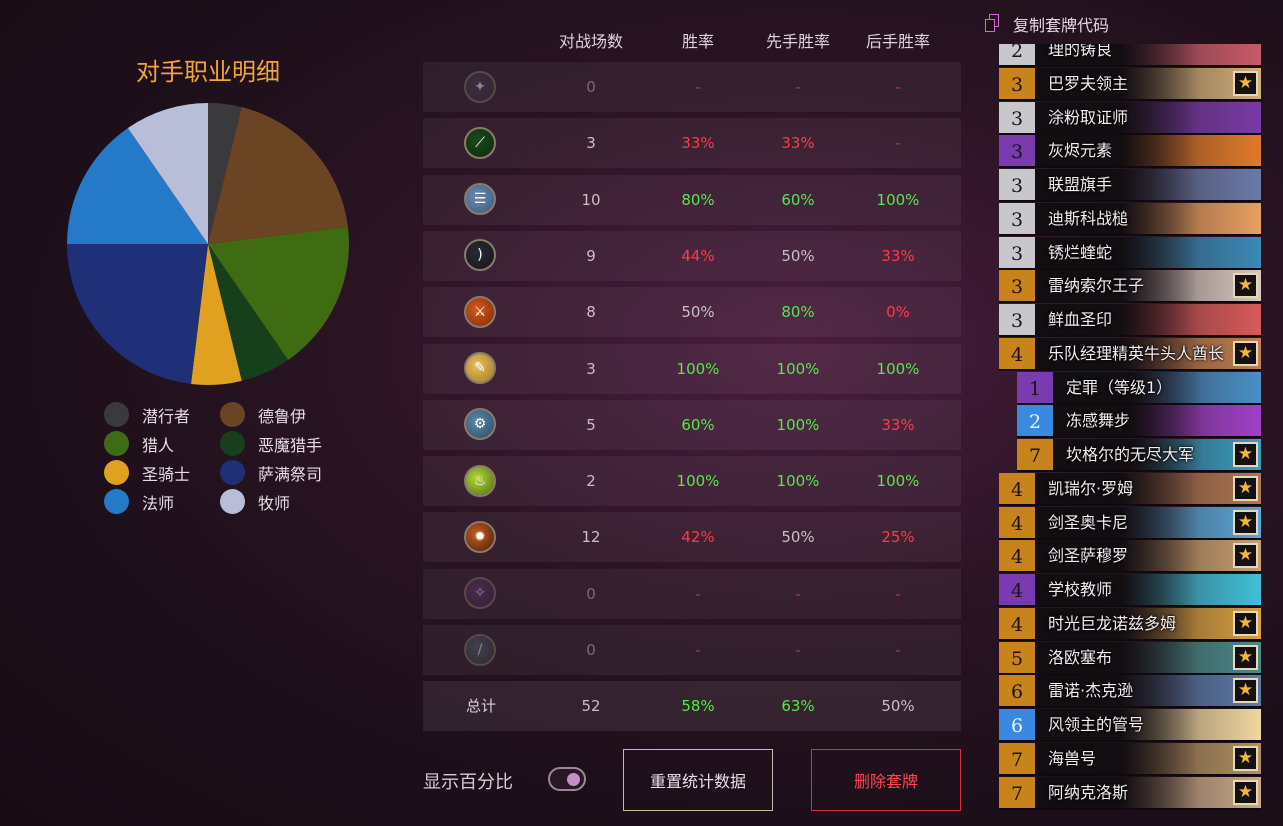 The width and height of the screenshot is (1283, 826). What do you see at coordinates (1130, 55) in the screenshot?
I see `deck-card: 2 理的铸良` at bounding box center [1130, 55].